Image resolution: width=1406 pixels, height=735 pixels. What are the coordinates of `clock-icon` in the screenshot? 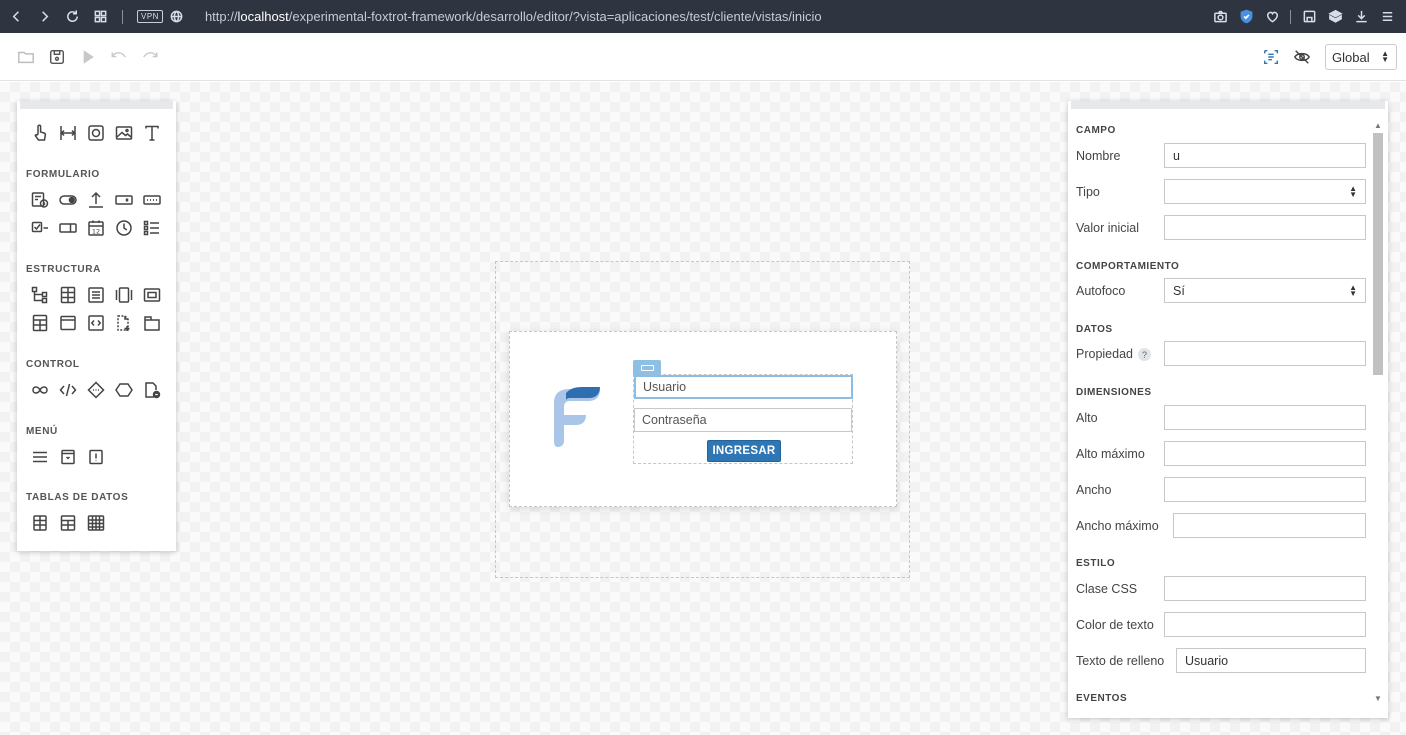 It's located at (124, 228).